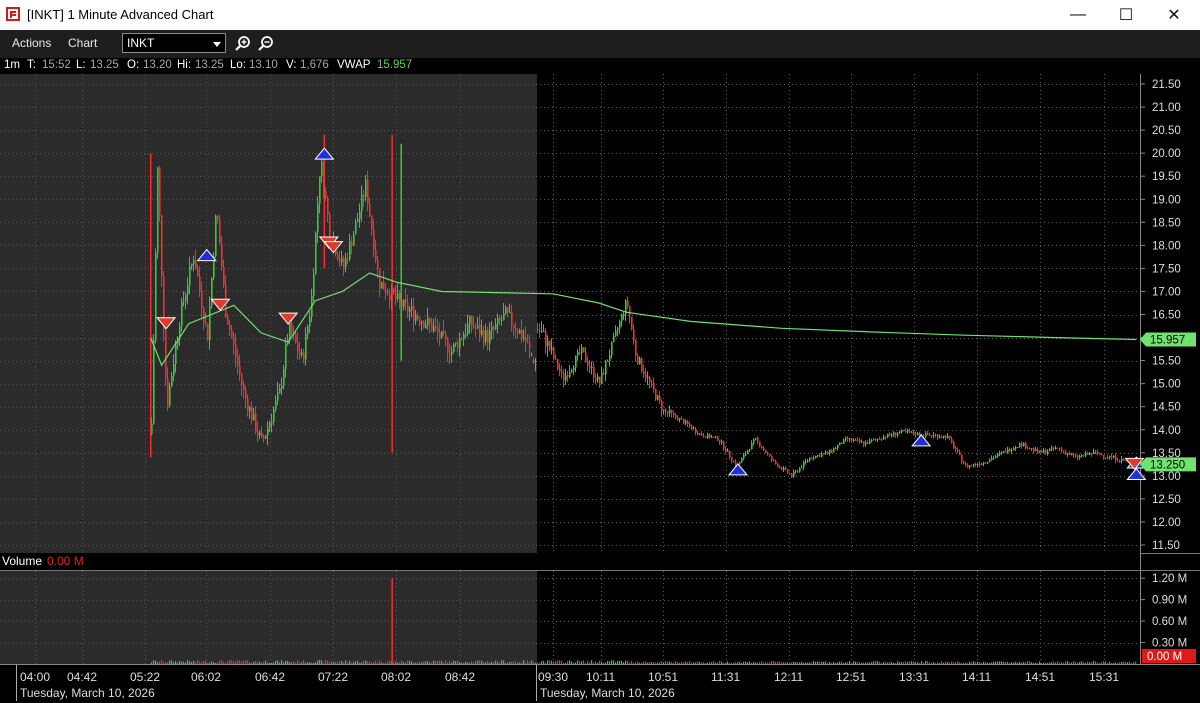 The height and width of the screenshot is (703, 1200). I want to click on symbol-dropdown: INKT, so click(174, 43).